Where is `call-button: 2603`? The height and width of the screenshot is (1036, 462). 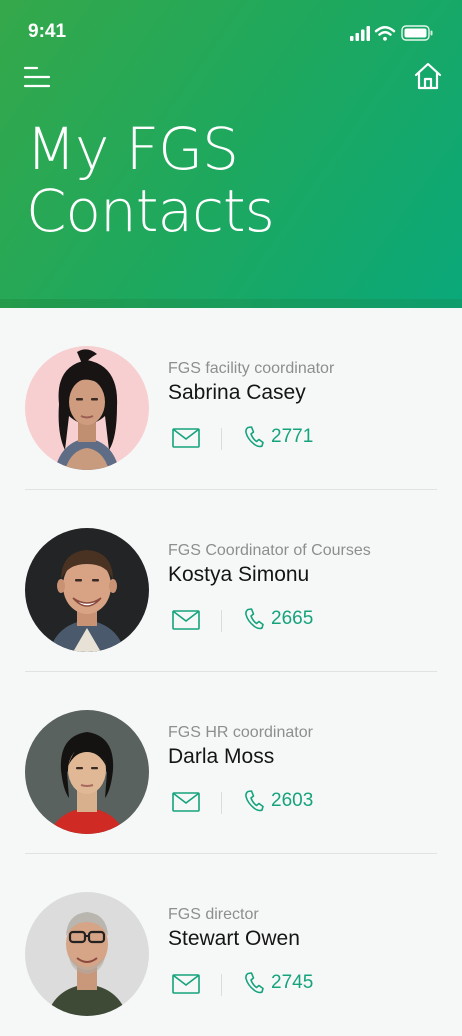 call-button: 2603 is located at coordinates (309, 802).